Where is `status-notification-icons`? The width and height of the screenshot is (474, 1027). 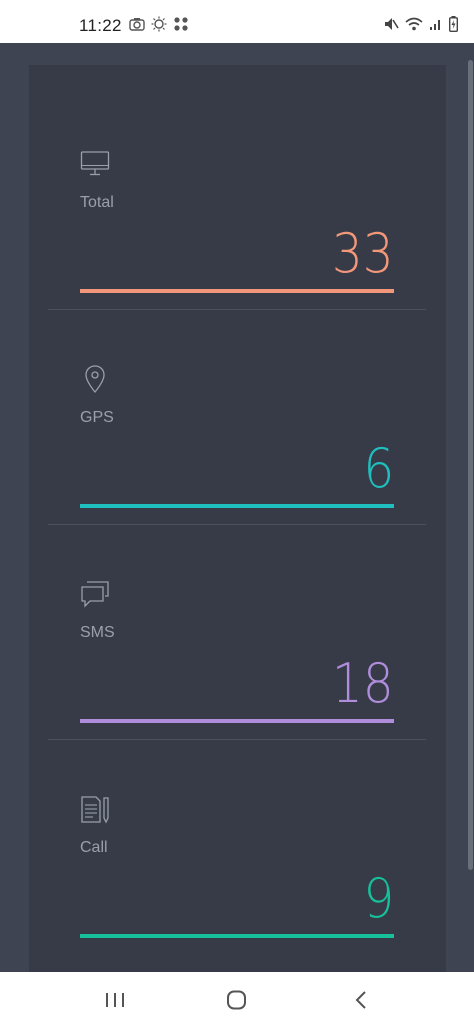 status-notification-icons is located at coordinates (159, 24).